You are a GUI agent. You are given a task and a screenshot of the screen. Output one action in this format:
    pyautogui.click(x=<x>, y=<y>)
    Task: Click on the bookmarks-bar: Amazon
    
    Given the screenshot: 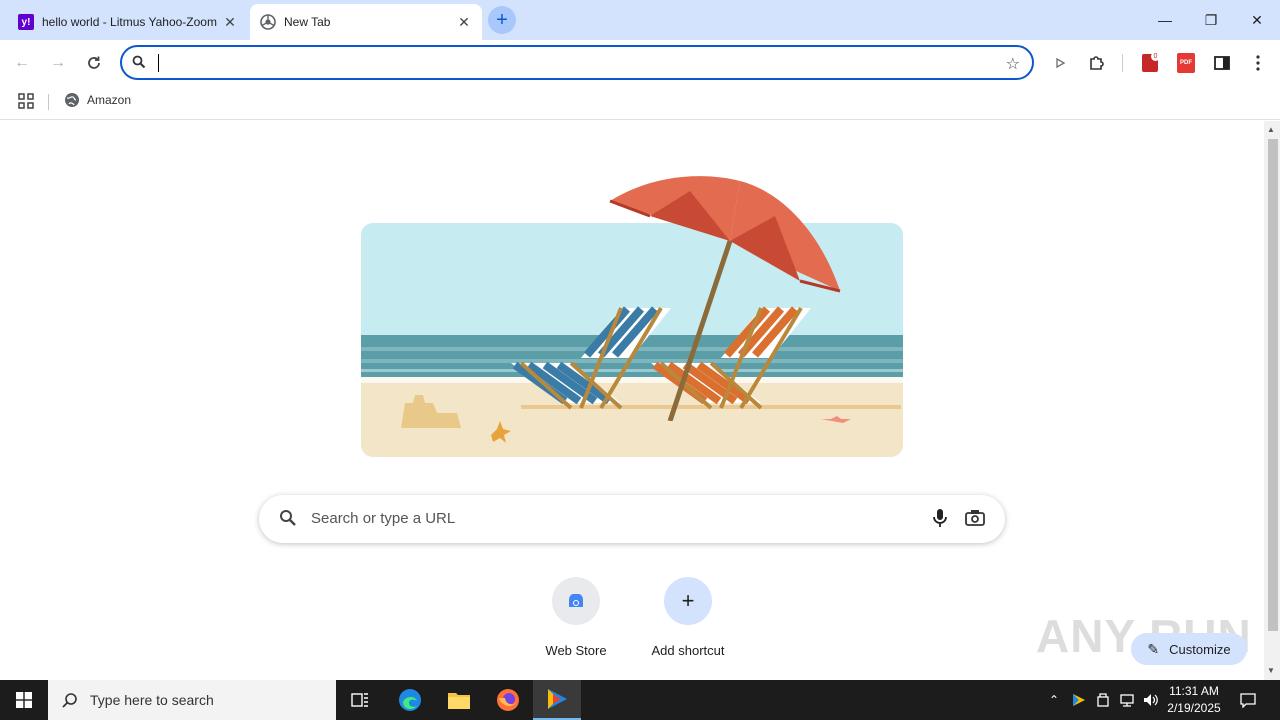 What is the action you would take?
    pyautogui.click(x=640, y=103)
    